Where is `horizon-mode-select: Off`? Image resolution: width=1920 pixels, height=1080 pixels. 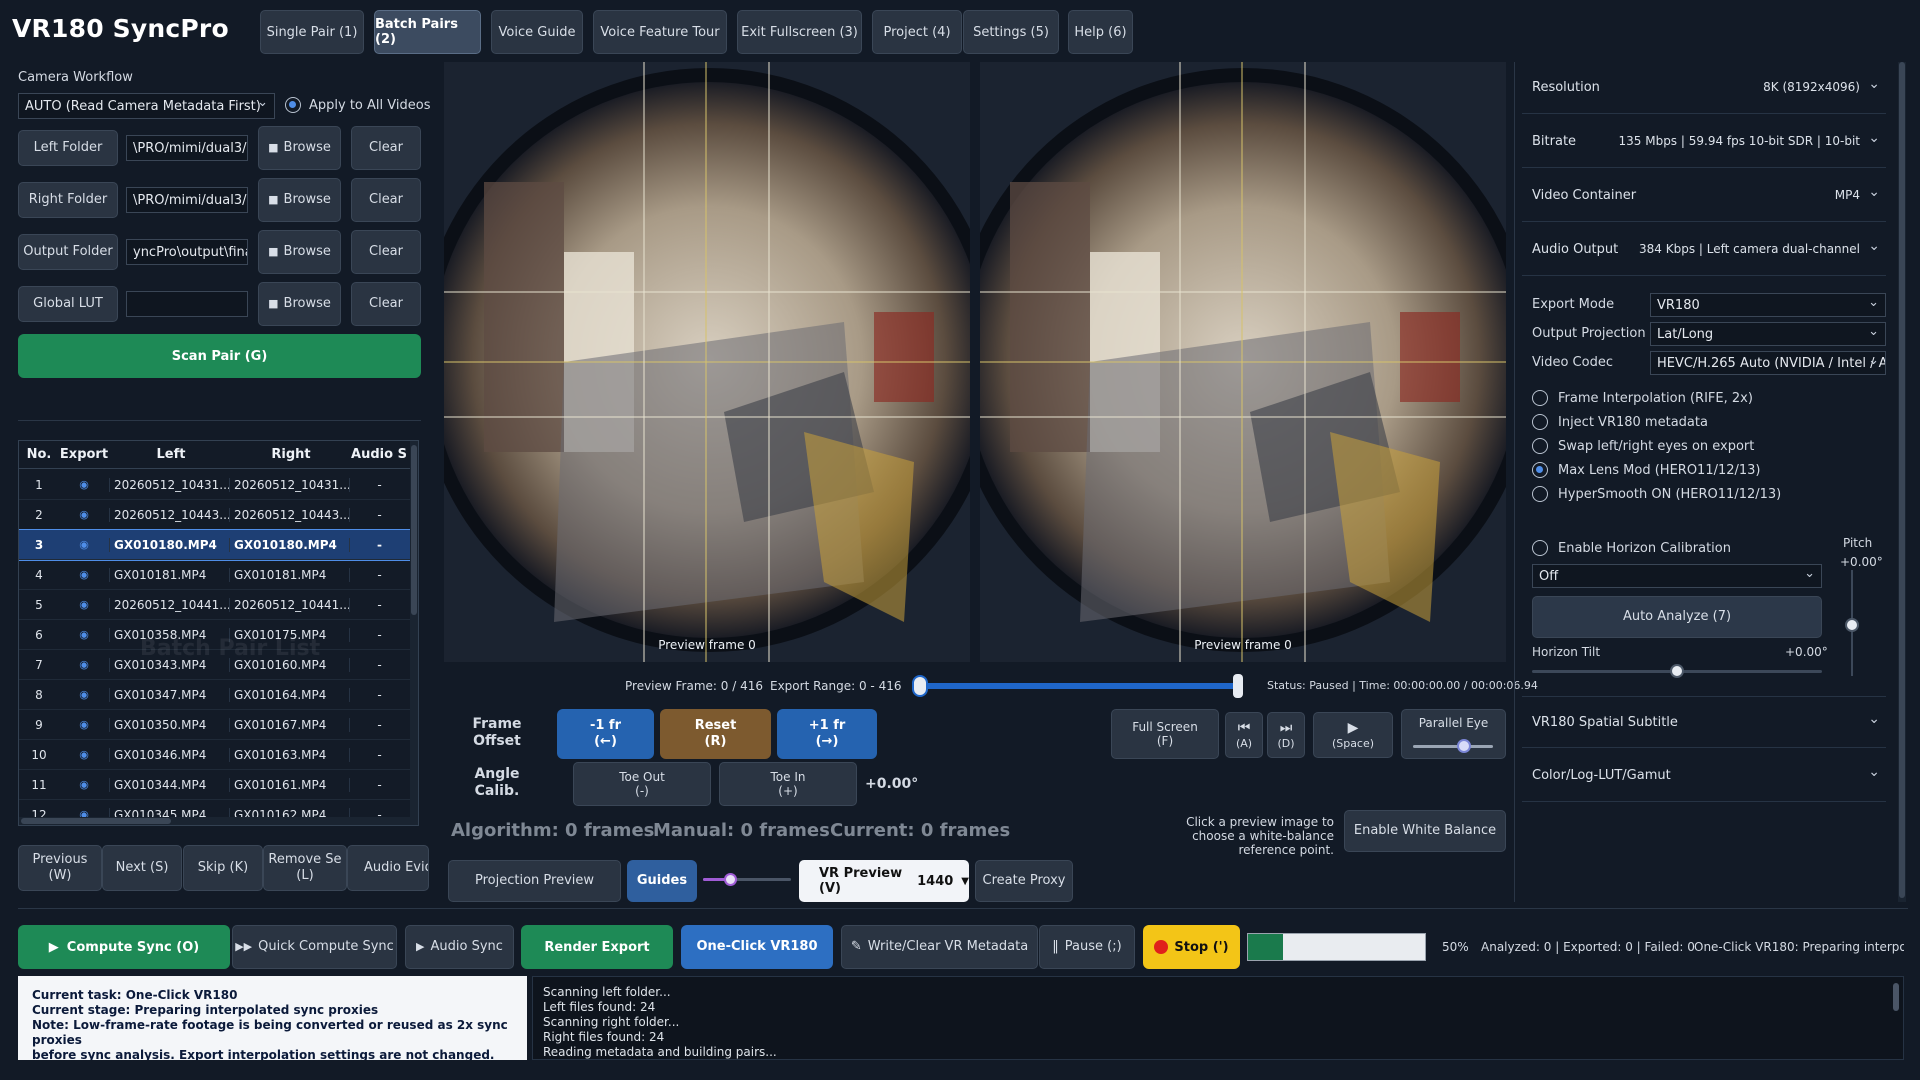 horizon-mode-select: Off is located at coordinates (1677, 576).